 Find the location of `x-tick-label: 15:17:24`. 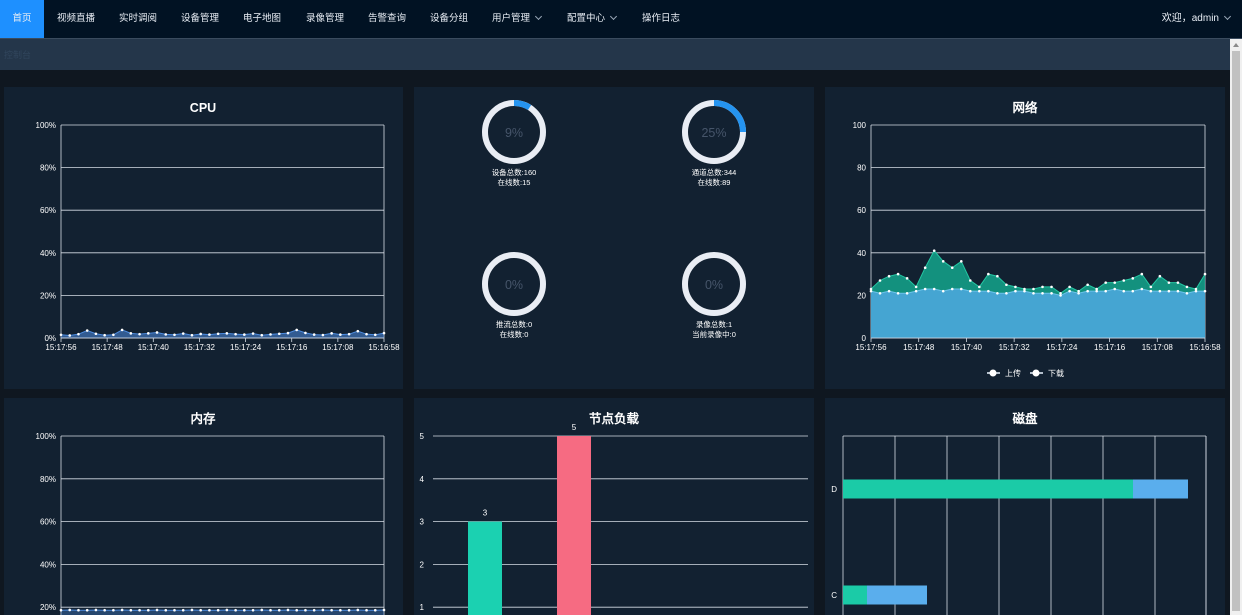

x-tick-label: 15:17:24 is located at coordinates (1062, 347).